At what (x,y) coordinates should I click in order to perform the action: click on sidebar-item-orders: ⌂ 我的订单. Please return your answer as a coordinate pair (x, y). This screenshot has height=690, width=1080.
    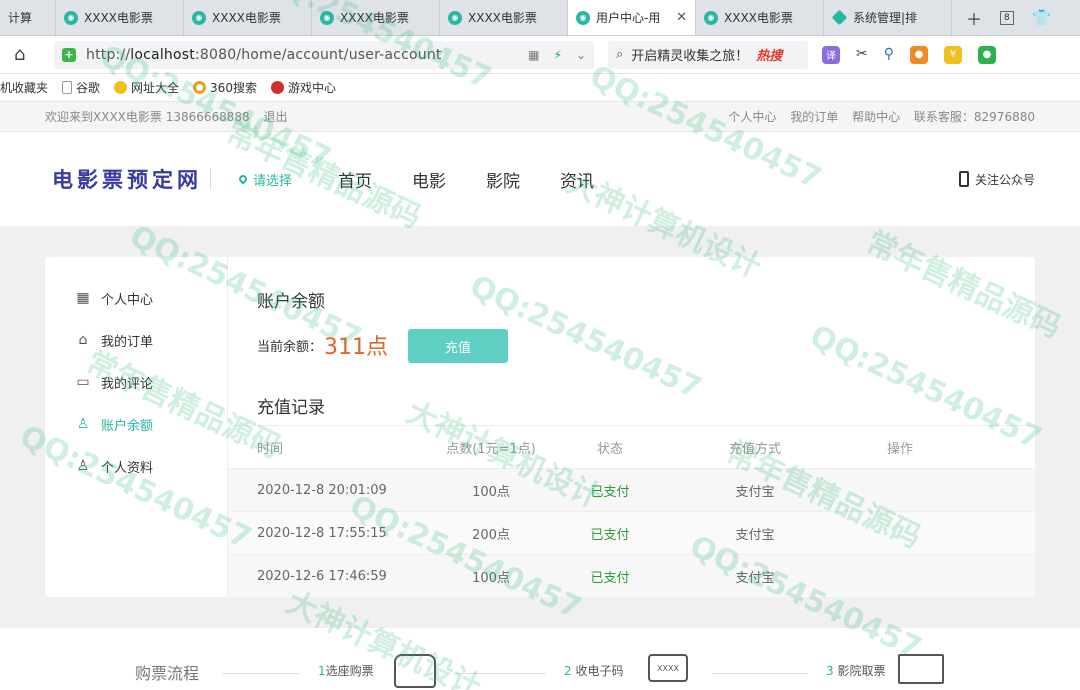
    Looking at the image, I should click on (136, 340).